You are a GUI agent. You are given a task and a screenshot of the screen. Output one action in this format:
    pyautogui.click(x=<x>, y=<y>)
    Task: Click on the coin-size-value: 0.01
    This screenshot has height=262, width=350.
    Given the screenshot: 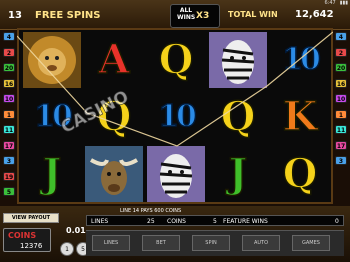 What is the action you would take?
    pyautogui.click(x=76, y=230)
    